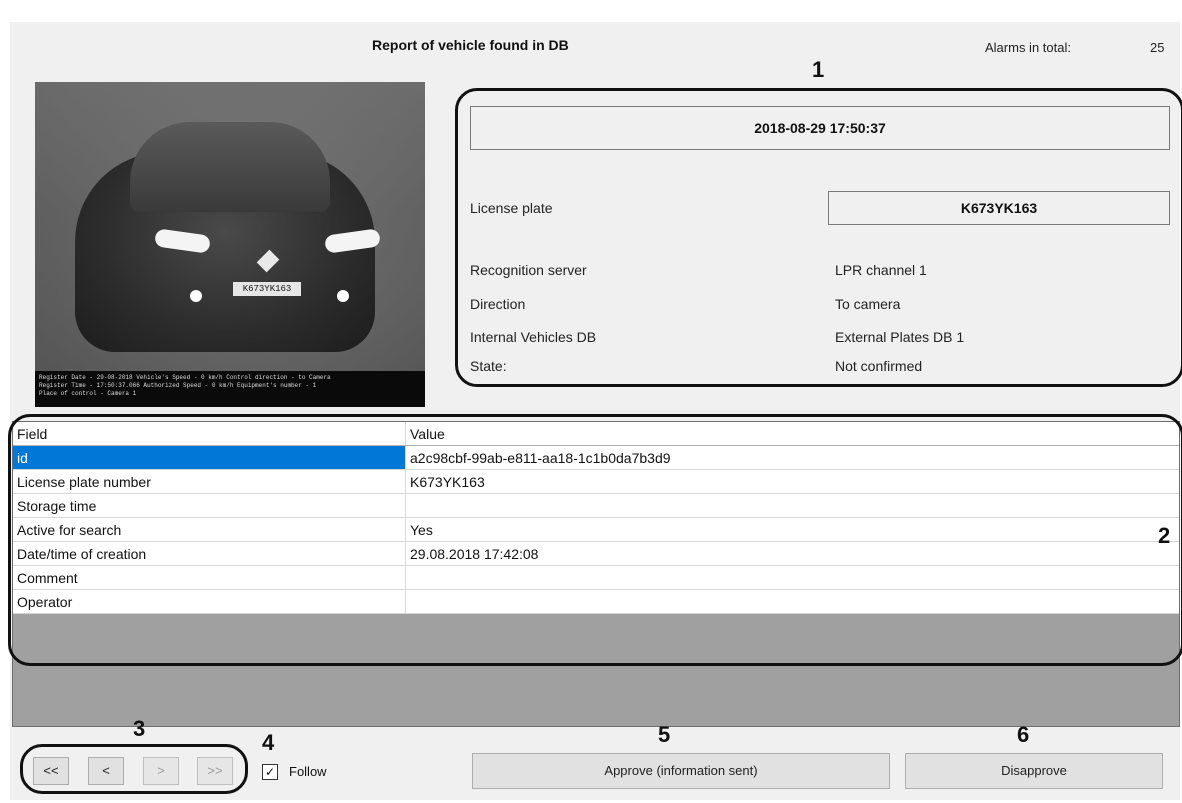 Image resolution: width=1182 pixels, height=803 pixels. I want to click on follow-checkbox: ✓, so click(270, 772).